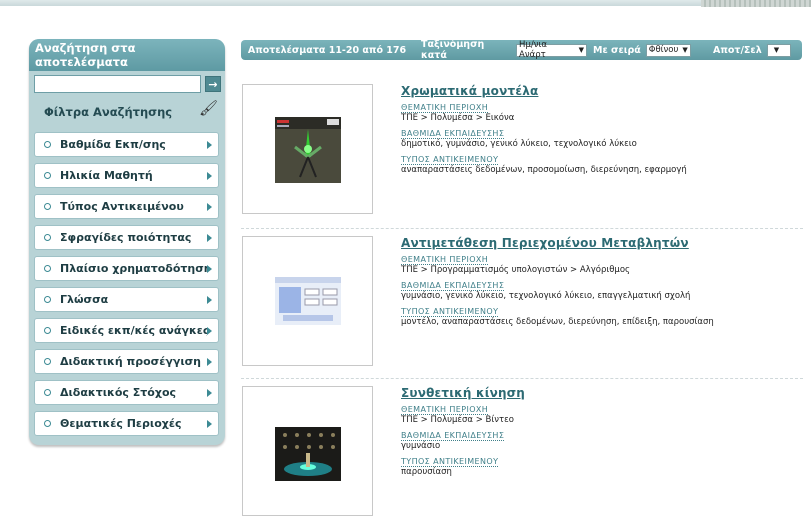 This screenshot has width=811, height=526. I want to click on per-page-control: Αποτ/Σελ ▼, so click(754, 50).